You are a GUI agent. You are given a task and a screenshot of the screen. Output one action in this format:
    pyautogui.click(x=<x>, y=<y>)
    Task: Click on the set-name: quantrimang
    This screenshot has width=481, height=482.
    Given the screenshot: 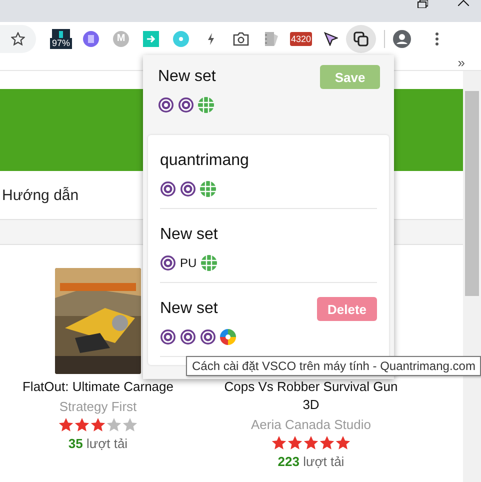 What is the action you would take?
    pyautogui.click(x=204, y=161)
    